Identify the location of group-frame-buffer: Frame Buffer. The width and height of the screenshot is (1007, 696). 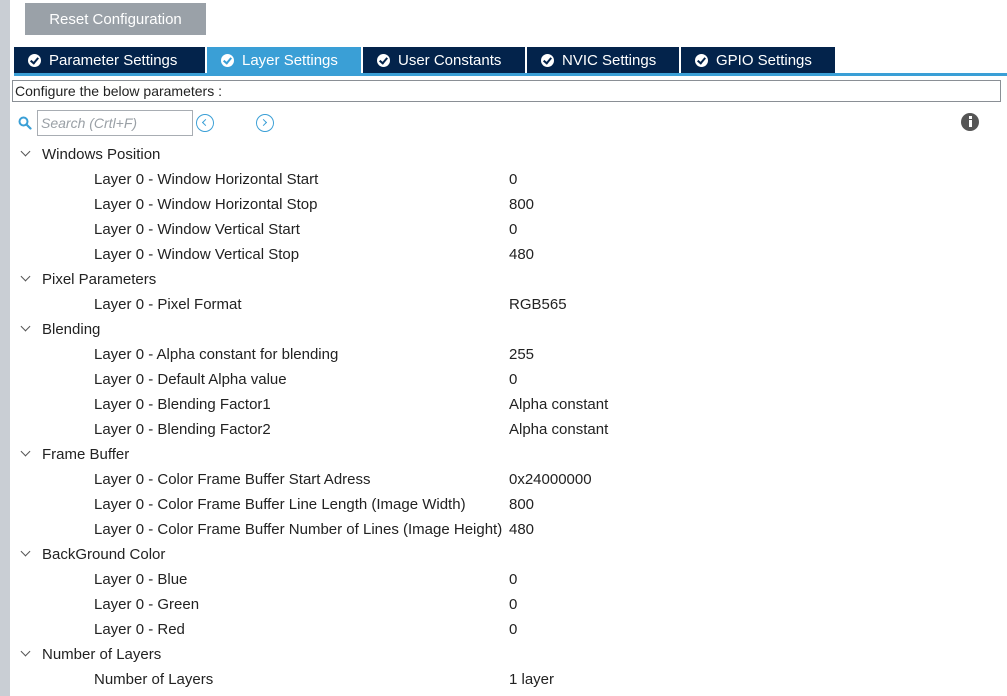
(512, 454).